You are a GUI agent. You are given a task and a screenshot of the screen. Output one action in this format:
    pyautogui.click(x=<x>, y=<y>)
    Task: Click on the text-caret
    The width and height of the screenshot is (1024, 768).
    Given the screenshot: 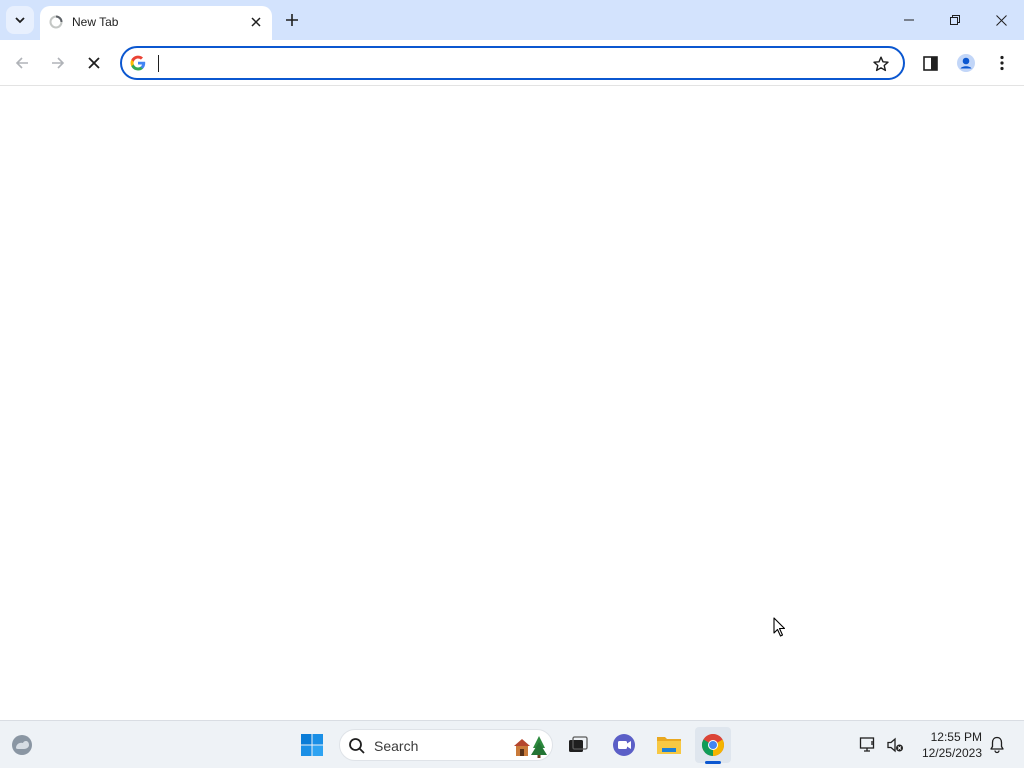 What is the action you would take?
    pyautogui.click(x=158, y=63)
    